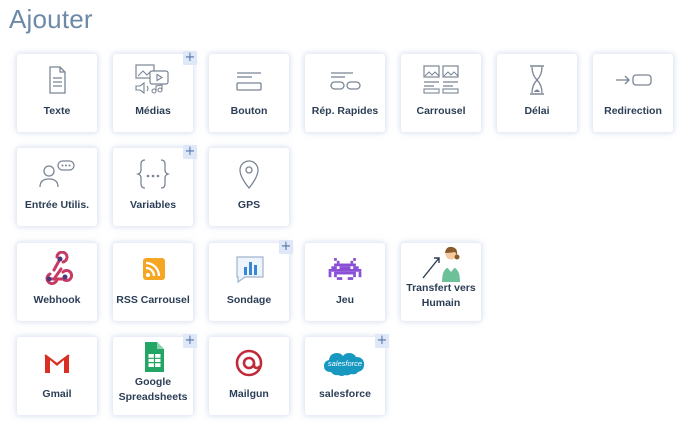  What do you see at coordinates (153, 174) in the screenshot?
I see `variables-icon` at bounding box center [153, 174].